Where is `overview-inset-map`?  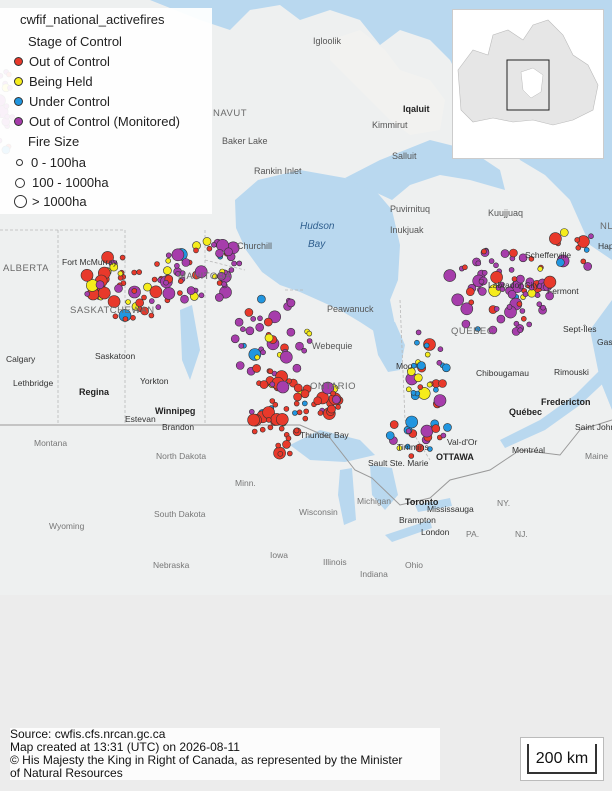
overview-inset-map is located at coordinates (528, 84).